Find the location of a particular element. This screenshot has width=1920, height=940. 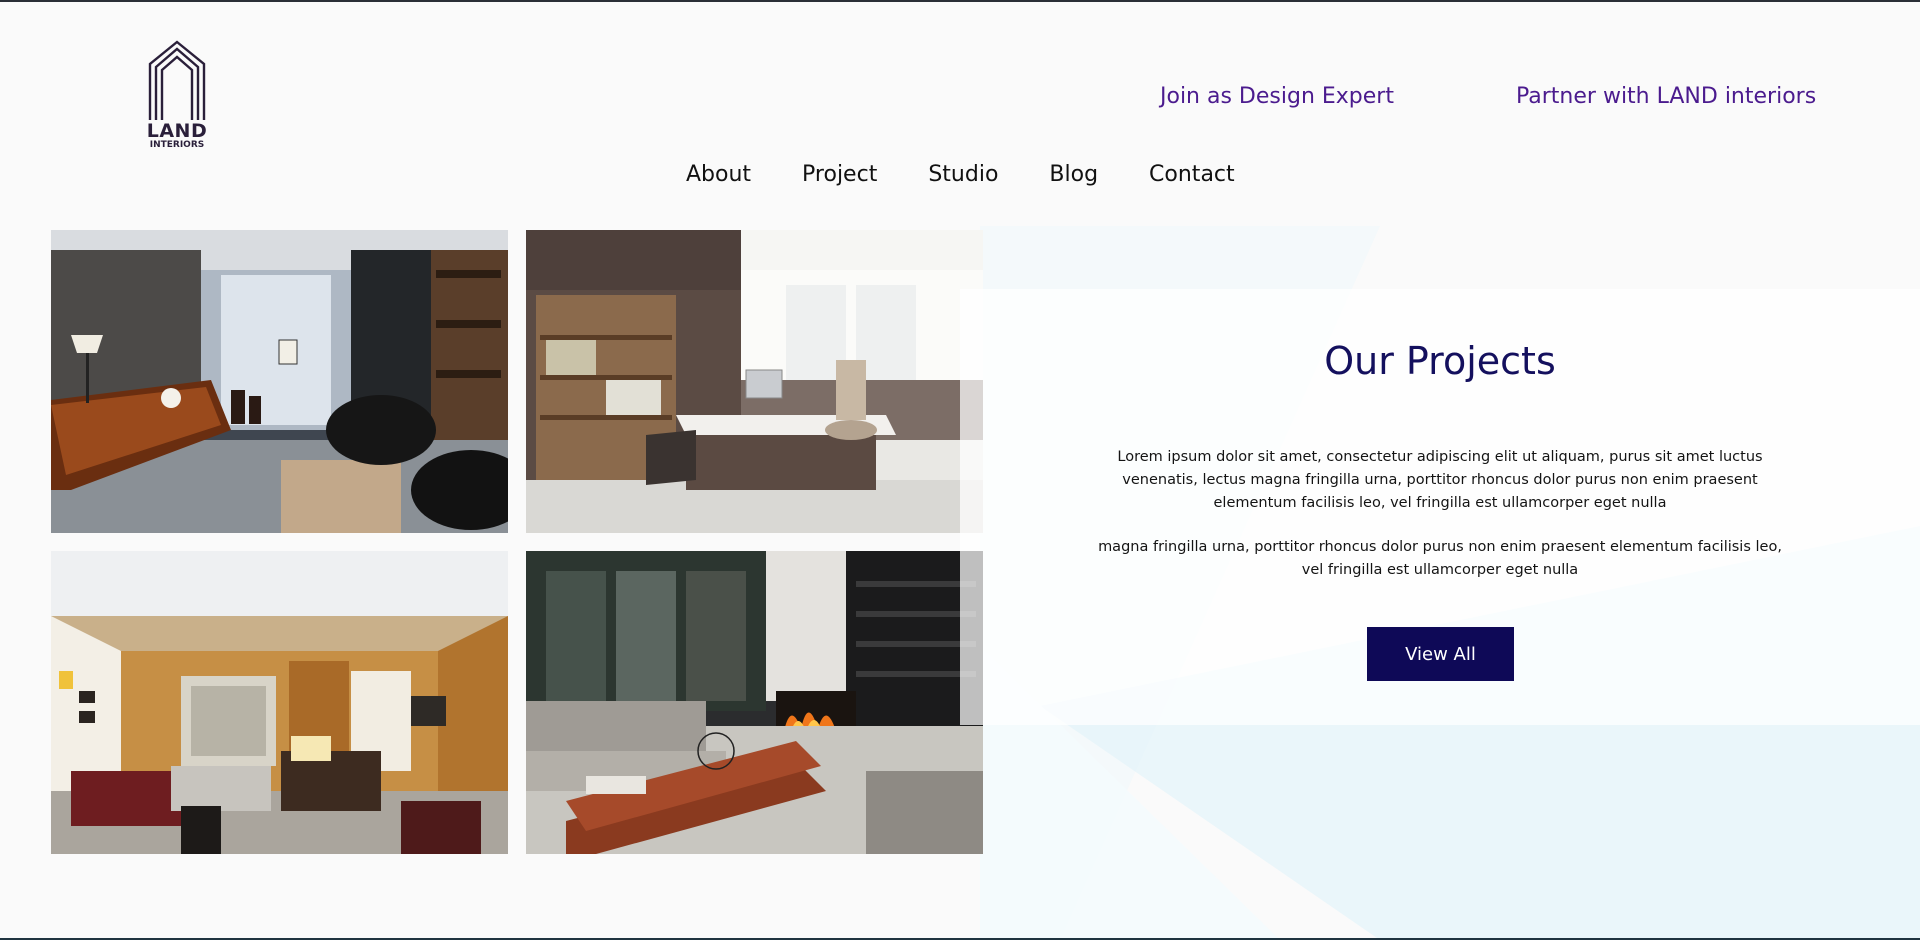

project-photo-study is located at coordinates (754, 381).